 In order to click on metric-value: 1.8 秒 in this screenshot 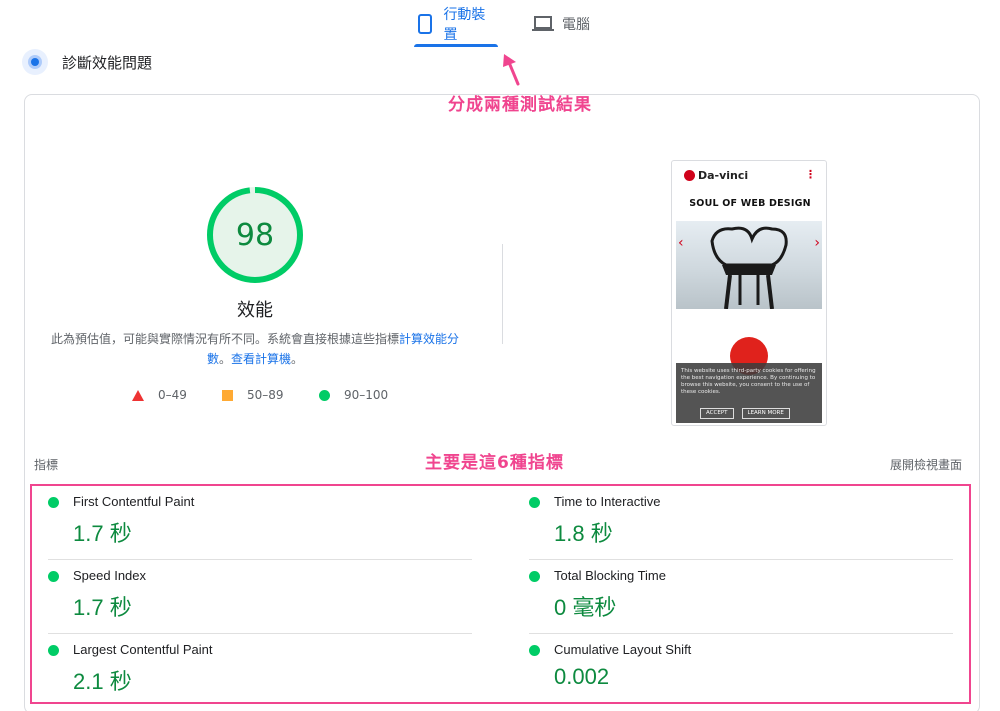, I will do `click(583, 533)`.